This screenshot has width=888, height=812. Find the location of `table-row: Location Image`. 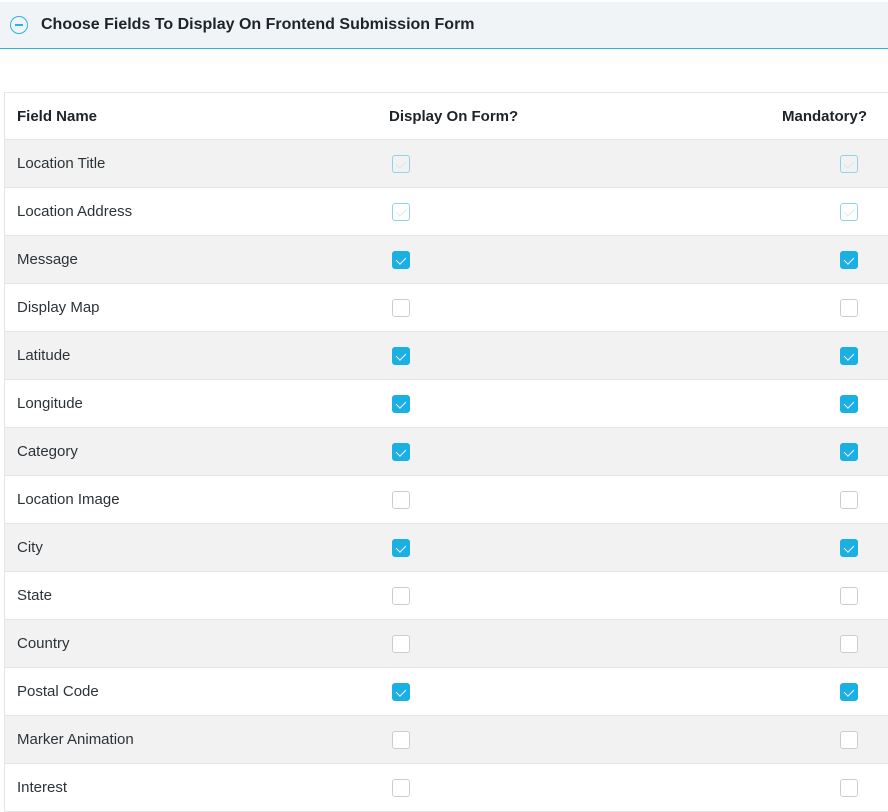

table-row: Location Image is located at coordinates (446, 500).